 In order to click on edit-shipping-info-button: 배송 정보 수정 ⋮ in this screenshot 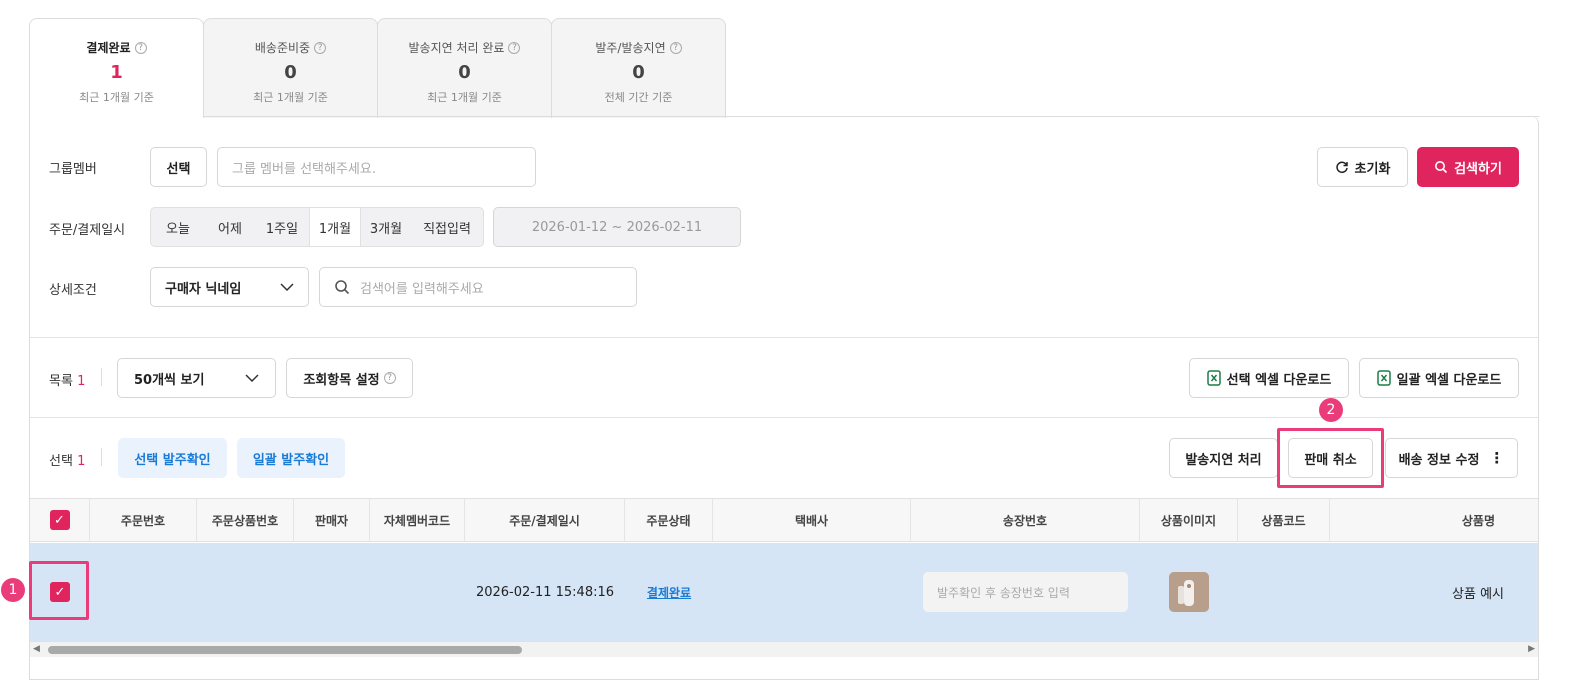, I will do `click(1451, 458)`.